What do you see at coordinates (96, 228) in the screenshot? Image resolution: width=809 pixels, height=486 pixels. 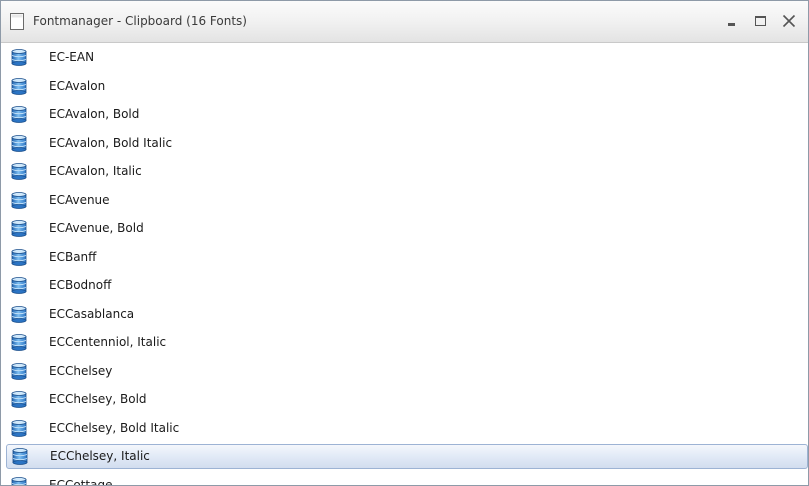 I see `font-name-label: ECAvenue, Bold` at bounding box center [96, 228].